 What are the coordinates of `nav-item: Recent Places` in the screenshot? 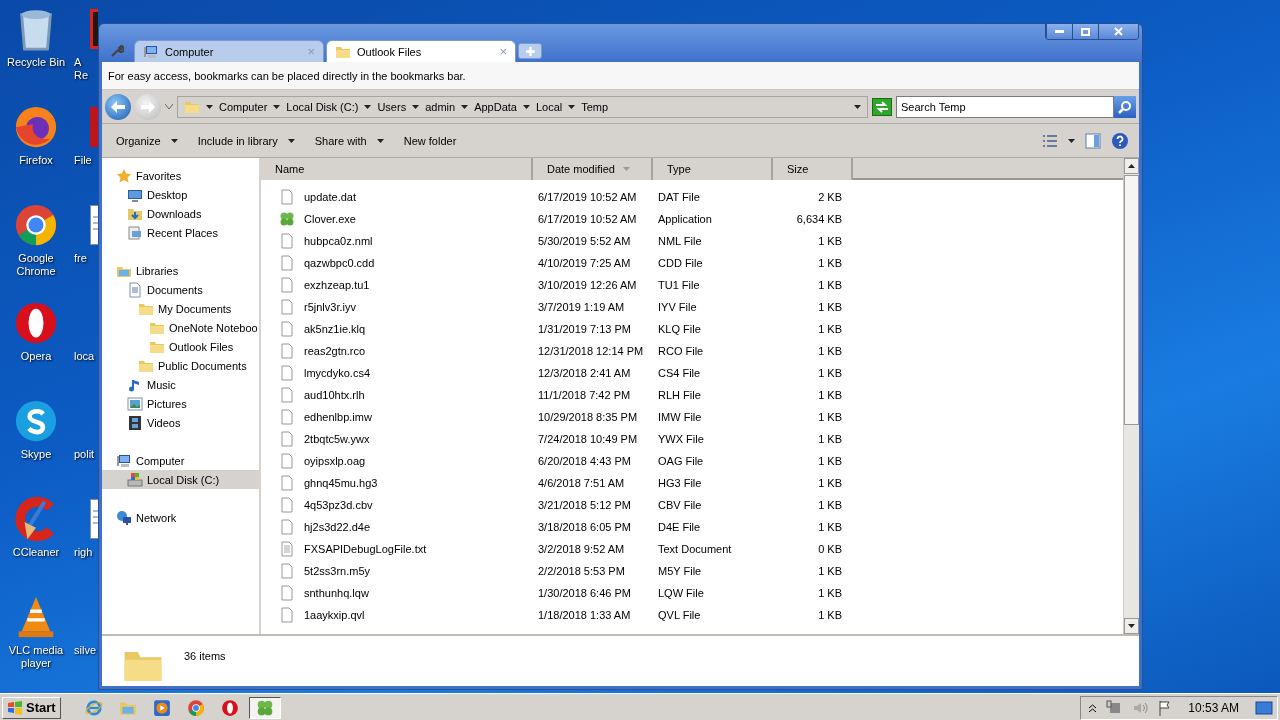 It's located at (180, 232).